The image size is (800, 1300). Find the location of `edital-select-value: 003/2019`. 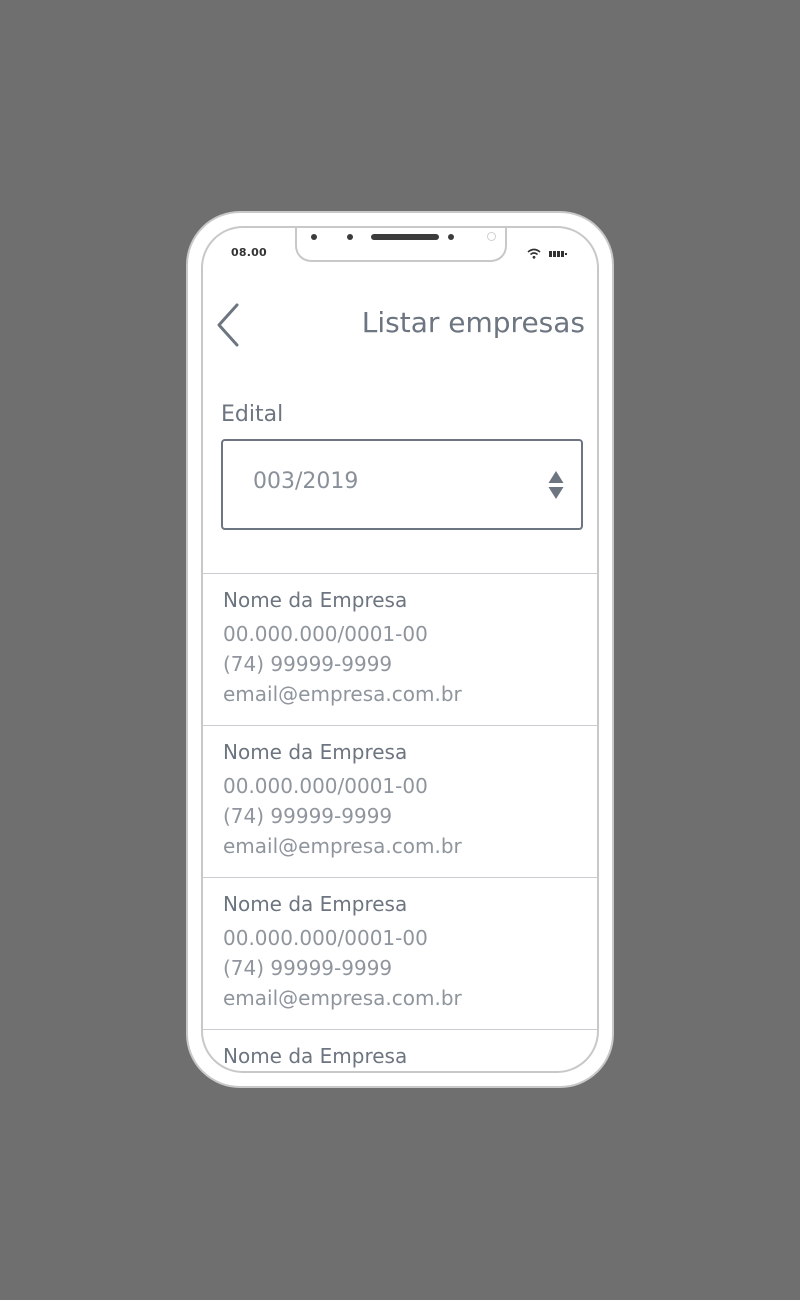

edital-select-value: 003/2019 is located at coordinates (306, 481).